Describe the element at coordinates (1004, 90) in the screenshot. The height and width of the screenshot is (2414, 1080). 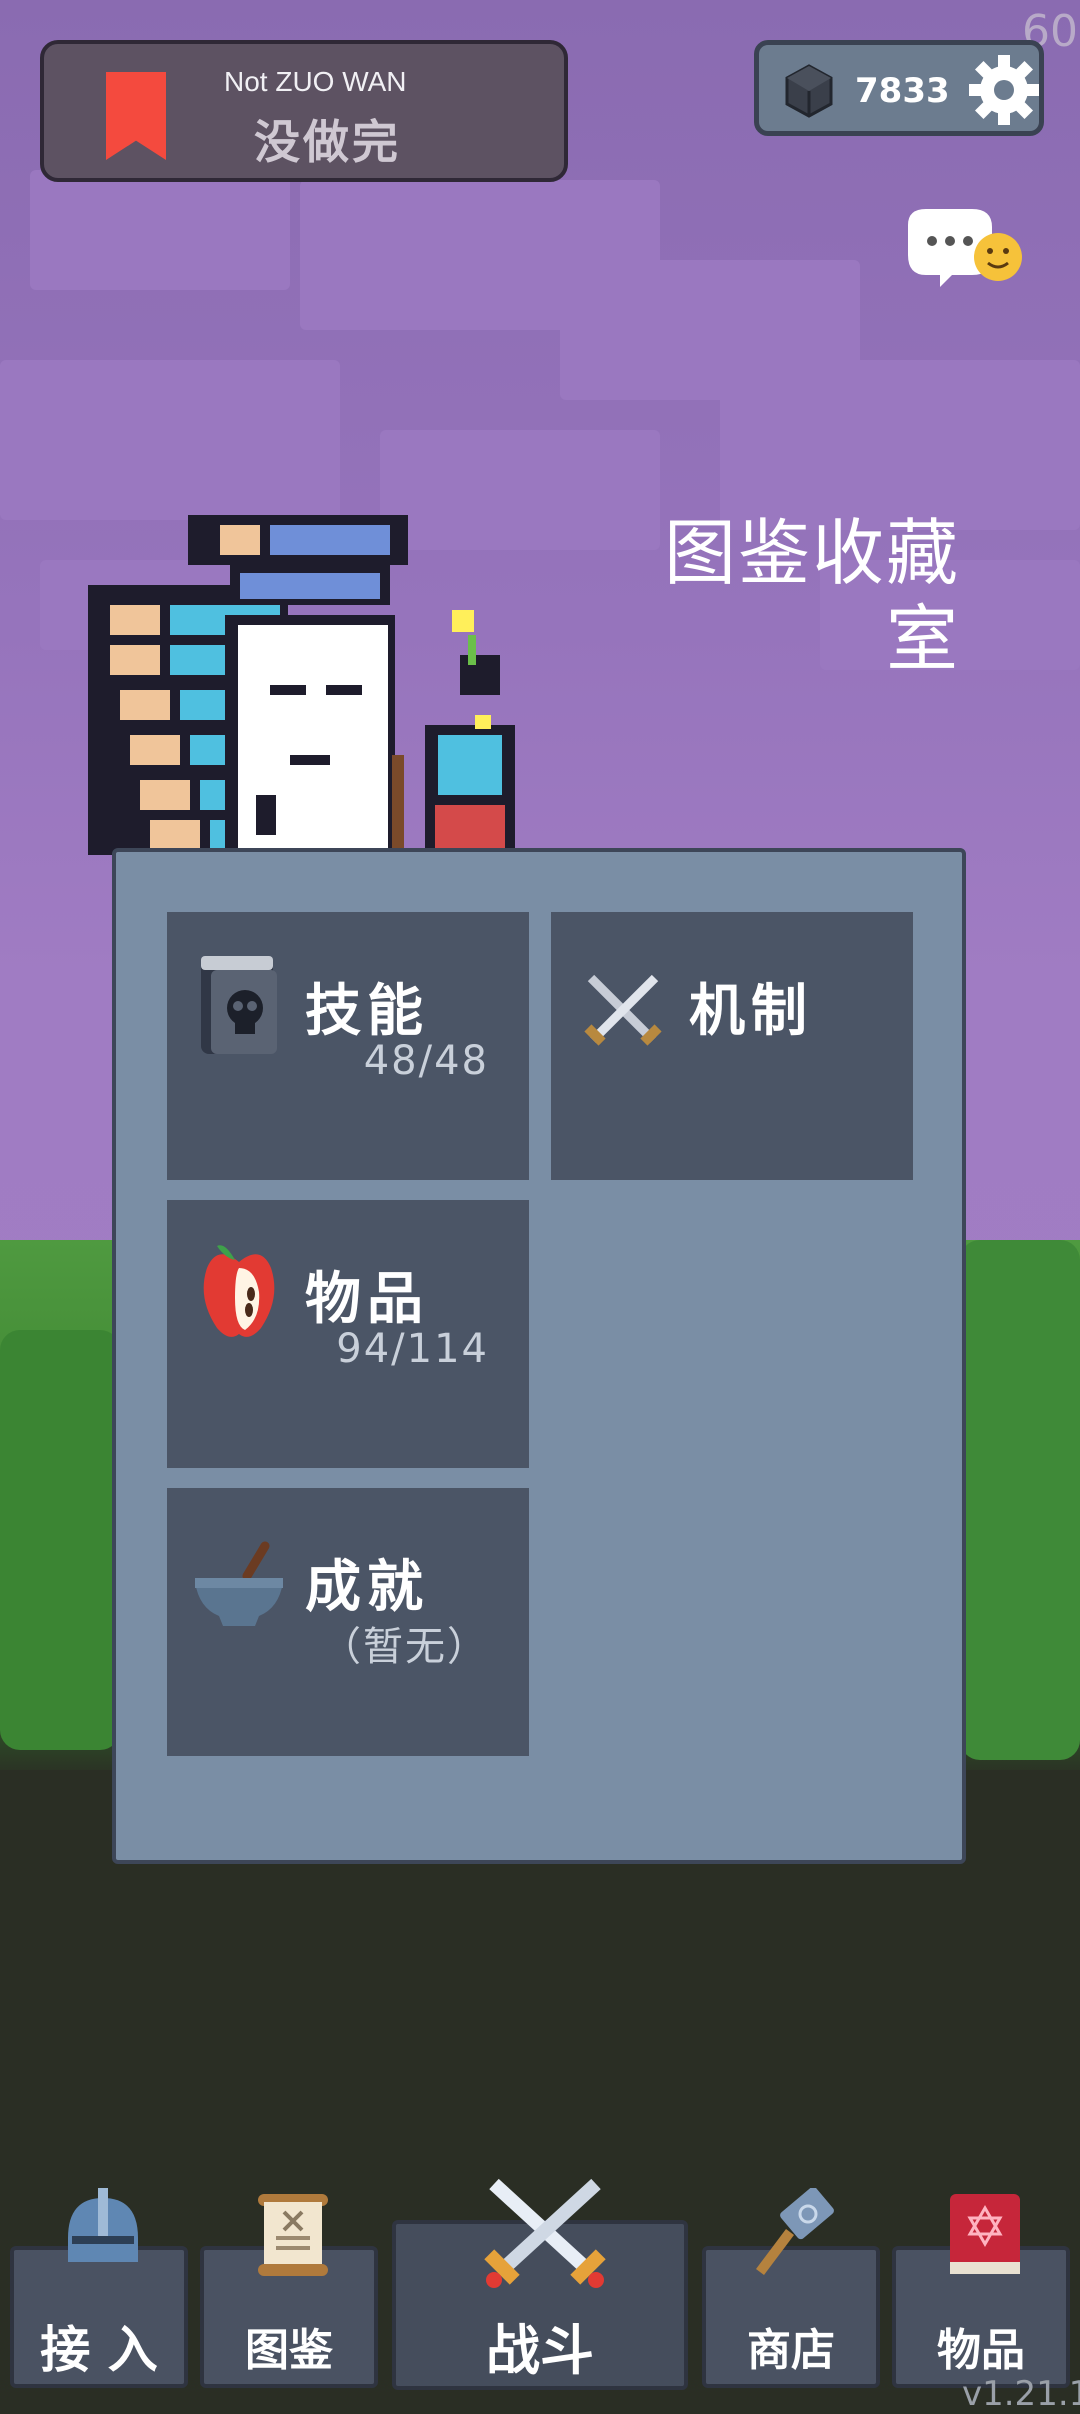
I see `gear-icon` at that location.